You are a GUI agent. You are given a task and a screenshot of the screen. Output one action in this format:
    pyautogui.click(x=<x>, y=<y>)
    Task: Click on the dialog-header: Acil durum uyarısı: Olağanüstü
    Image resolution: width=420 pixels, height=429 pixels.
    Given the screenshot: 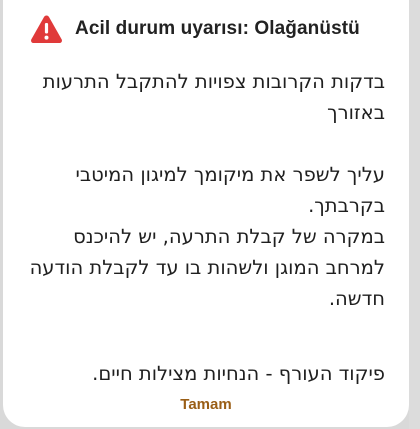 What is the action you would take?
    pyautogui.click(x=195, y=29)
    